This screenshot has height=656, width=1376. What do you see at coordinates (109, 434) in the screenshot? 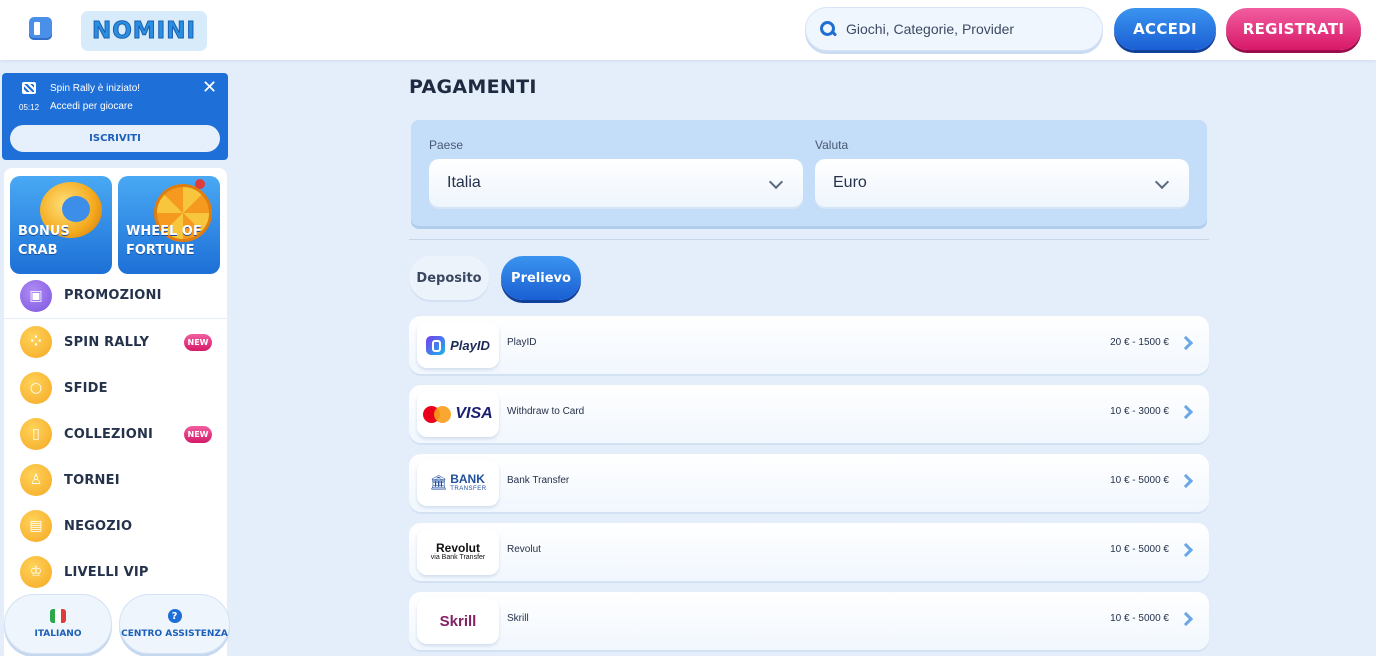
I see `sidebar-item-label: COLLEZIONI` at bounding box center [109, 434].